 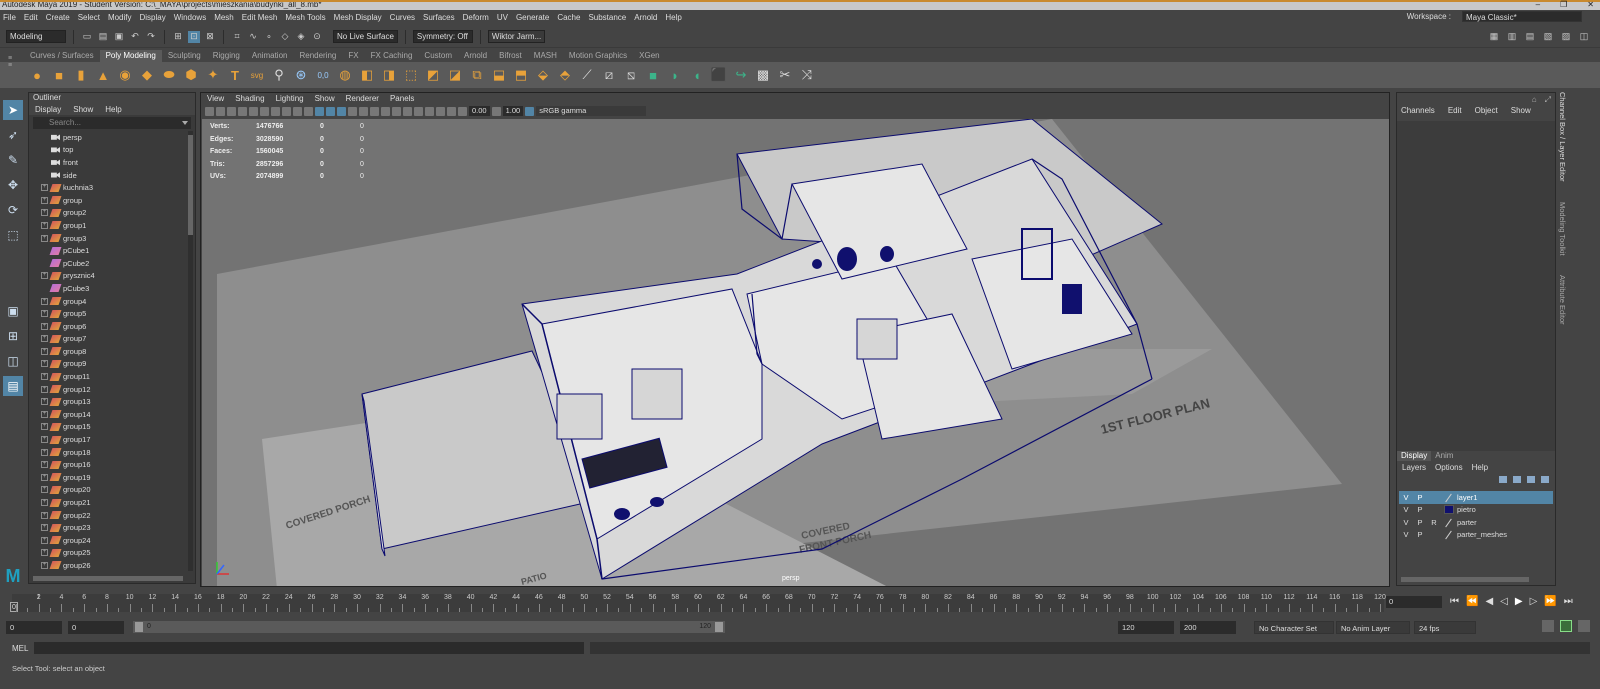 I want to click on outliner-scrollbar, so click(x=190, y=351).